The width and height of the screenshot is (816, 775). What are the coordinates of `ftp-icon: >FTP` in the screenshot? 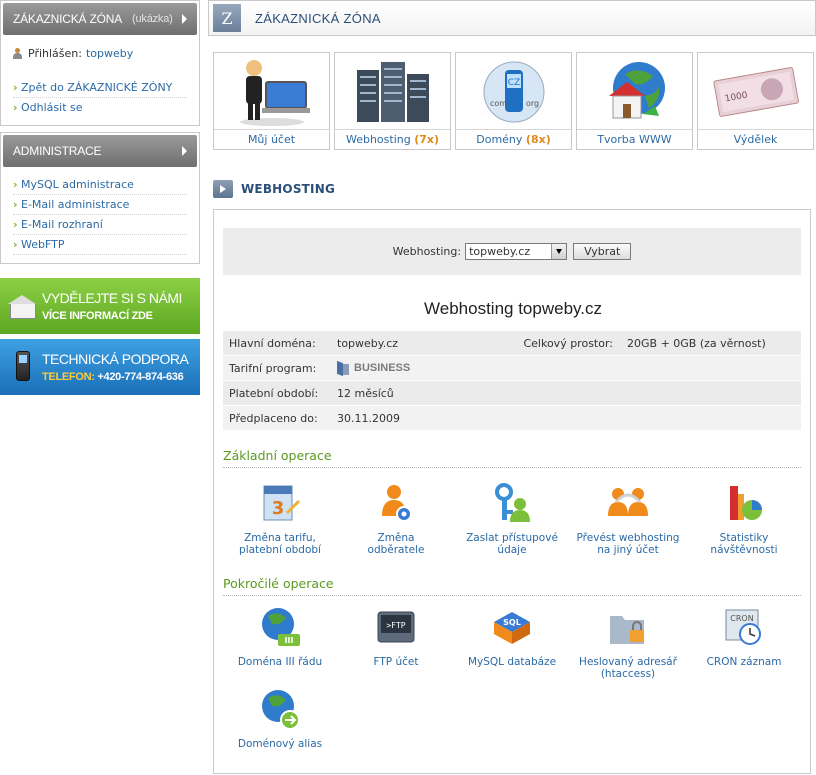 It's located at (396, 628).